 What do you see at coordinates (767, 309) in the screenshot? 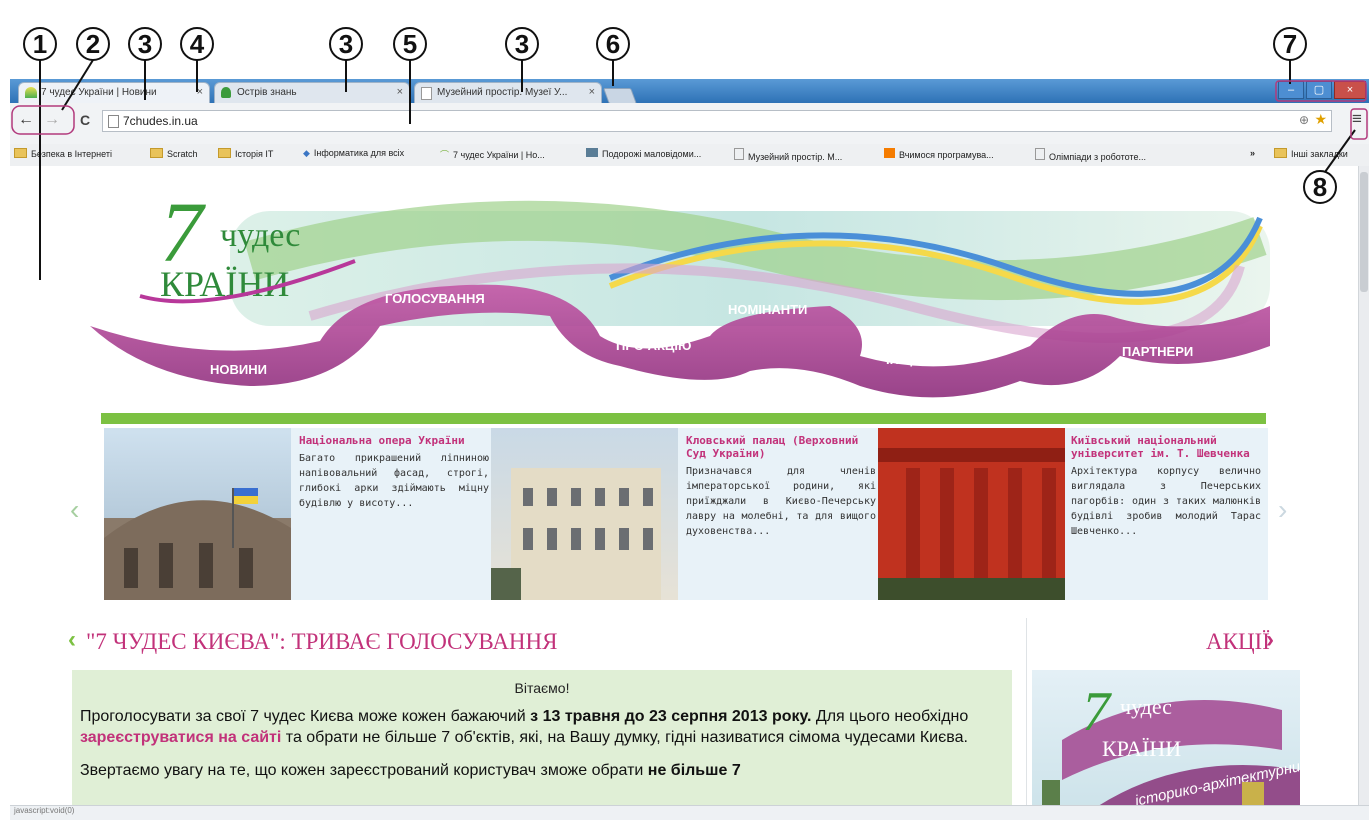
I see `nav-nominees: НОМІНАНТИ` at bounding box center [767, 309].